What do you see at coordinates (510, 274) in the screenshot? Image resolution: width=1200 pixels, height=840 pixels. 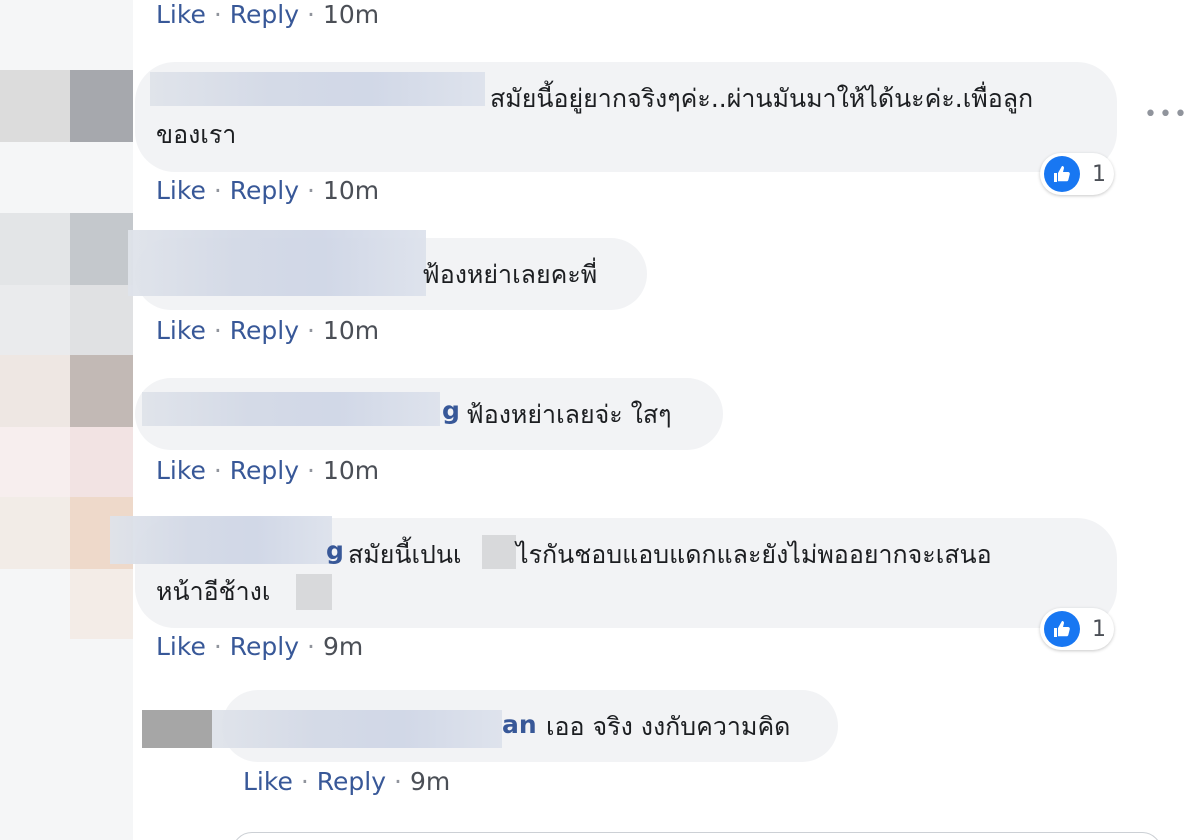 I see `comment-text: ฟ้องหย่าเลยคะพี่` at bounding box center [510, 274].